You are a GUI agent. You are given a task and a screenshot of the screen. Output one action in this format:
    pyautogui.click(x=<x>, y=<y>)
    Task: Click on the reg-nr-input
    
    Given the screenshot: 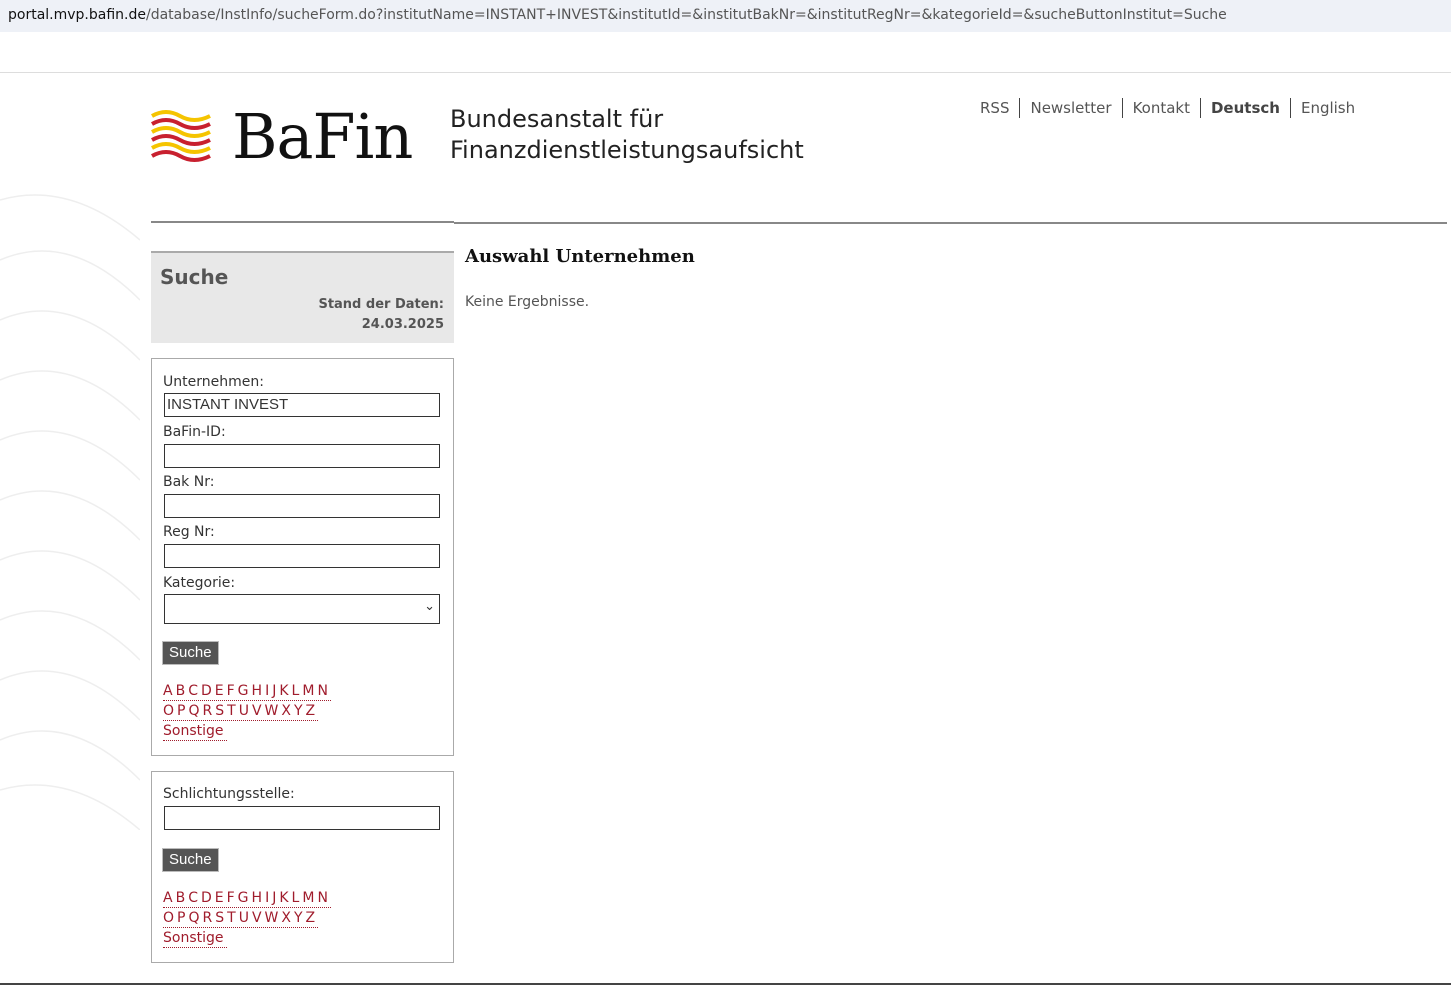 What is the action you would take?
    pyautogui.click(x=302, y=556)
    